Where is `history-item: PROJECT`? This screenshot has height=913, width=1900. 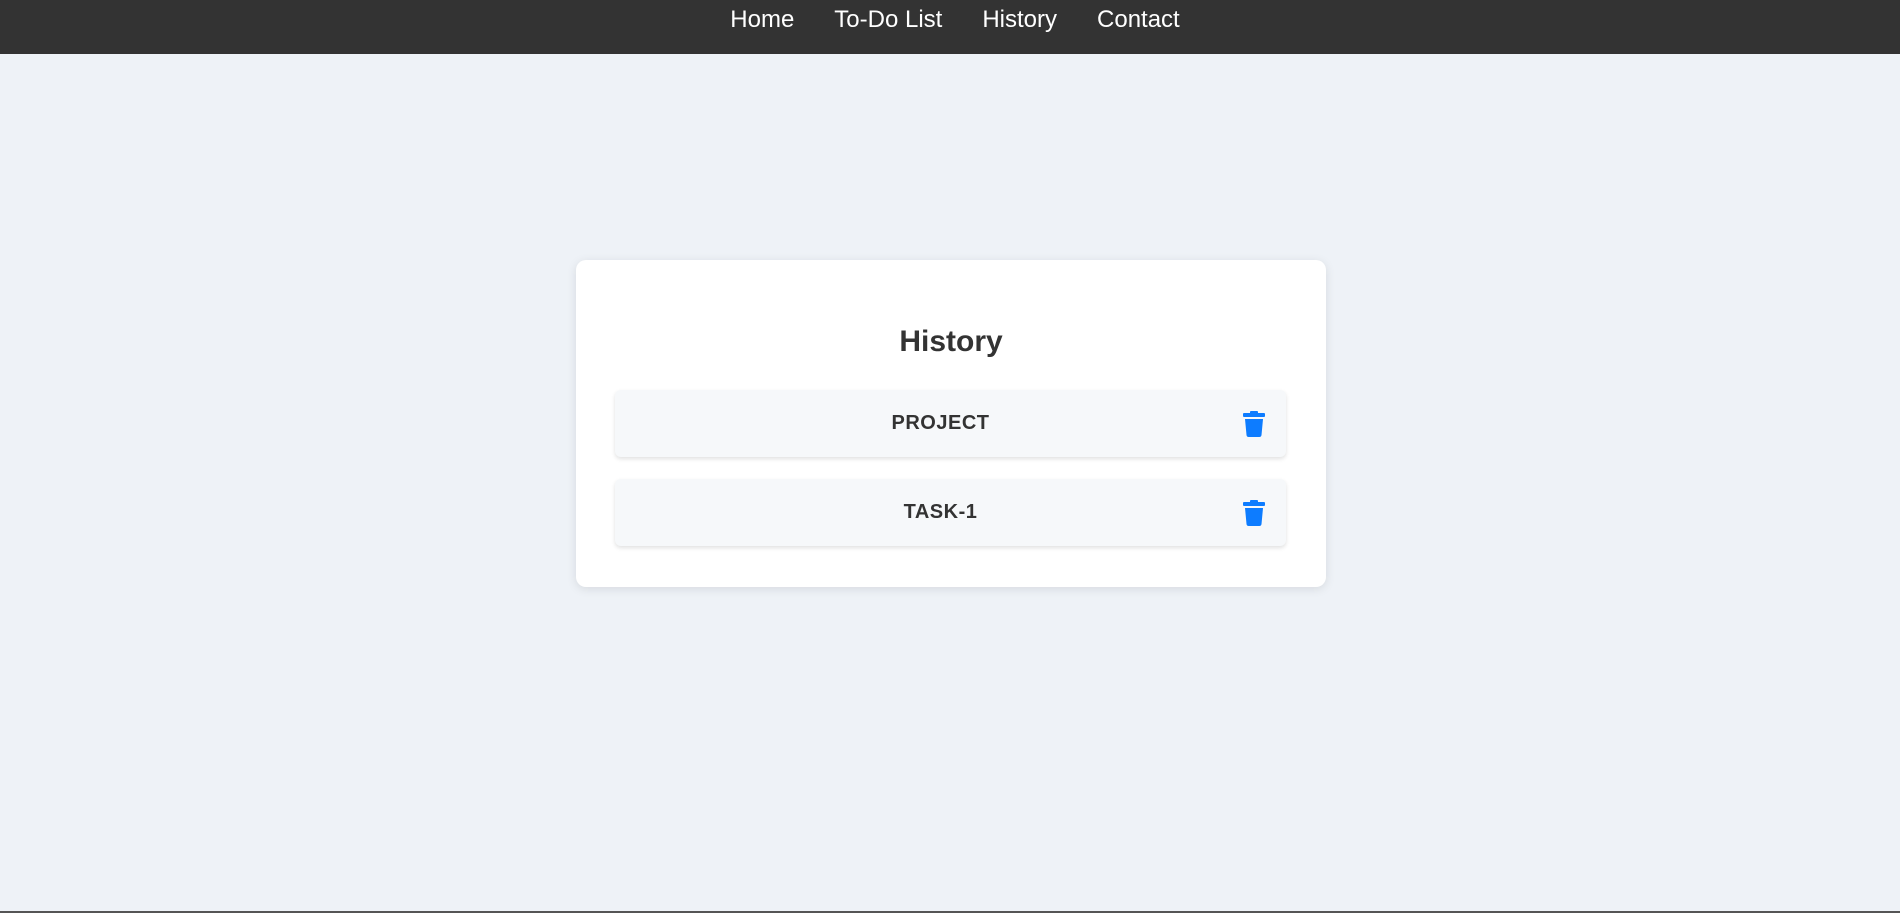
history-item: PROJECT is located at coordinates (950, 423).